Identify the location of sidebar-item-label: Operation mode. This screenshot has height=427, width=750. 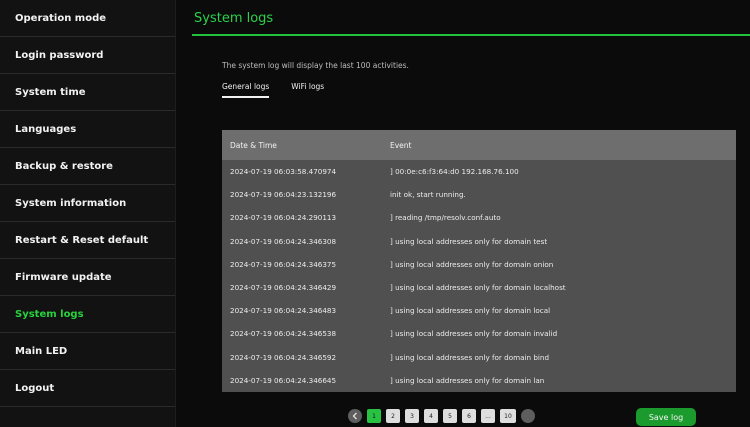
(61, 18).